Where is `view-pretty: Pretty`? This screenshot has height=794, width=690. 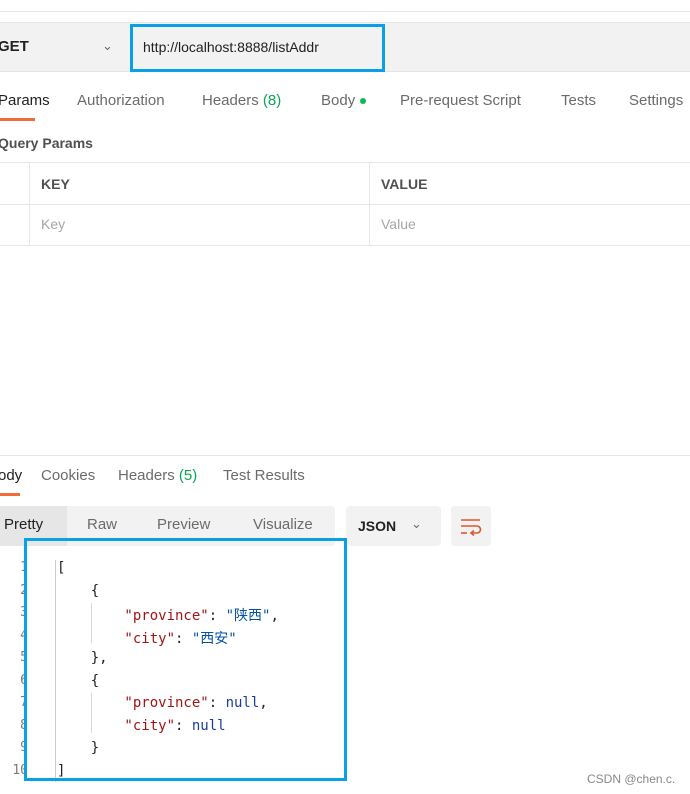 view-pretty: Pretty is located at coordinates (23, 524).